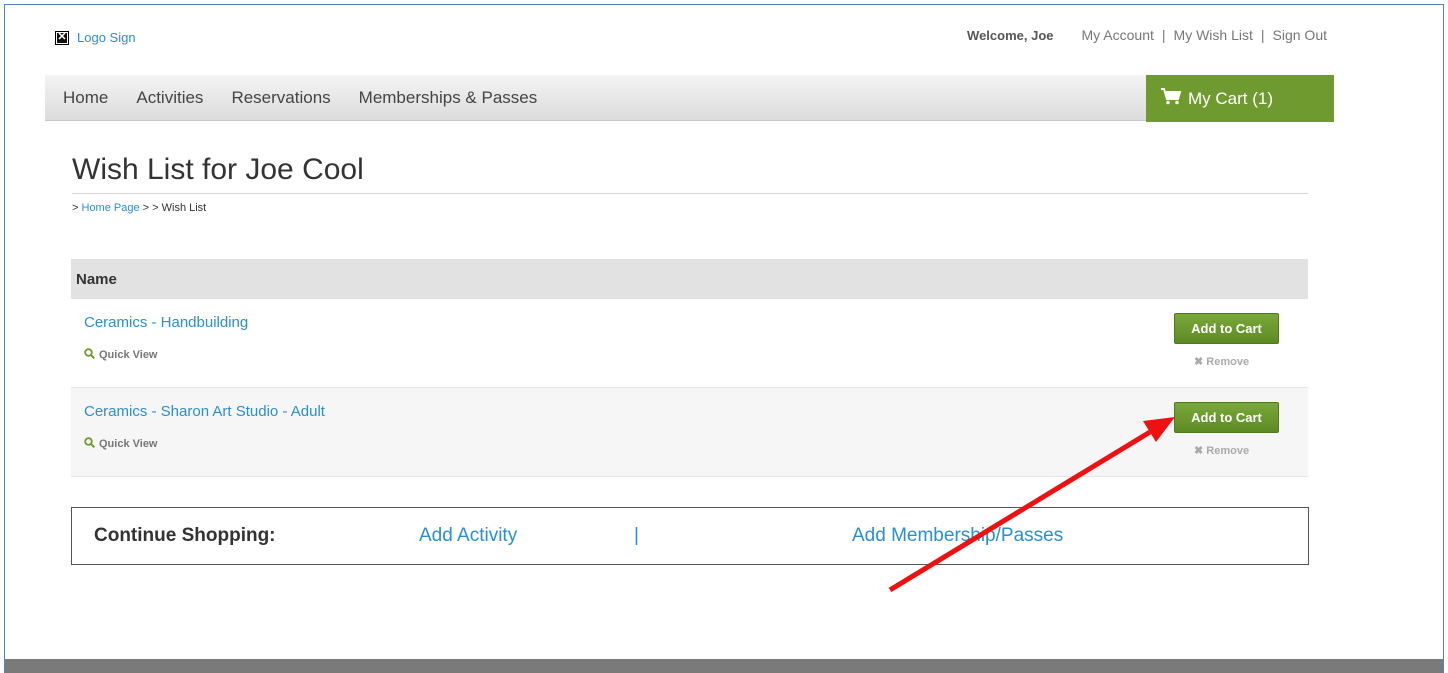 This screenshot has height=673, width=1448. I want to click on breadcrumb-home-link: Home Page, so click(111, 208).